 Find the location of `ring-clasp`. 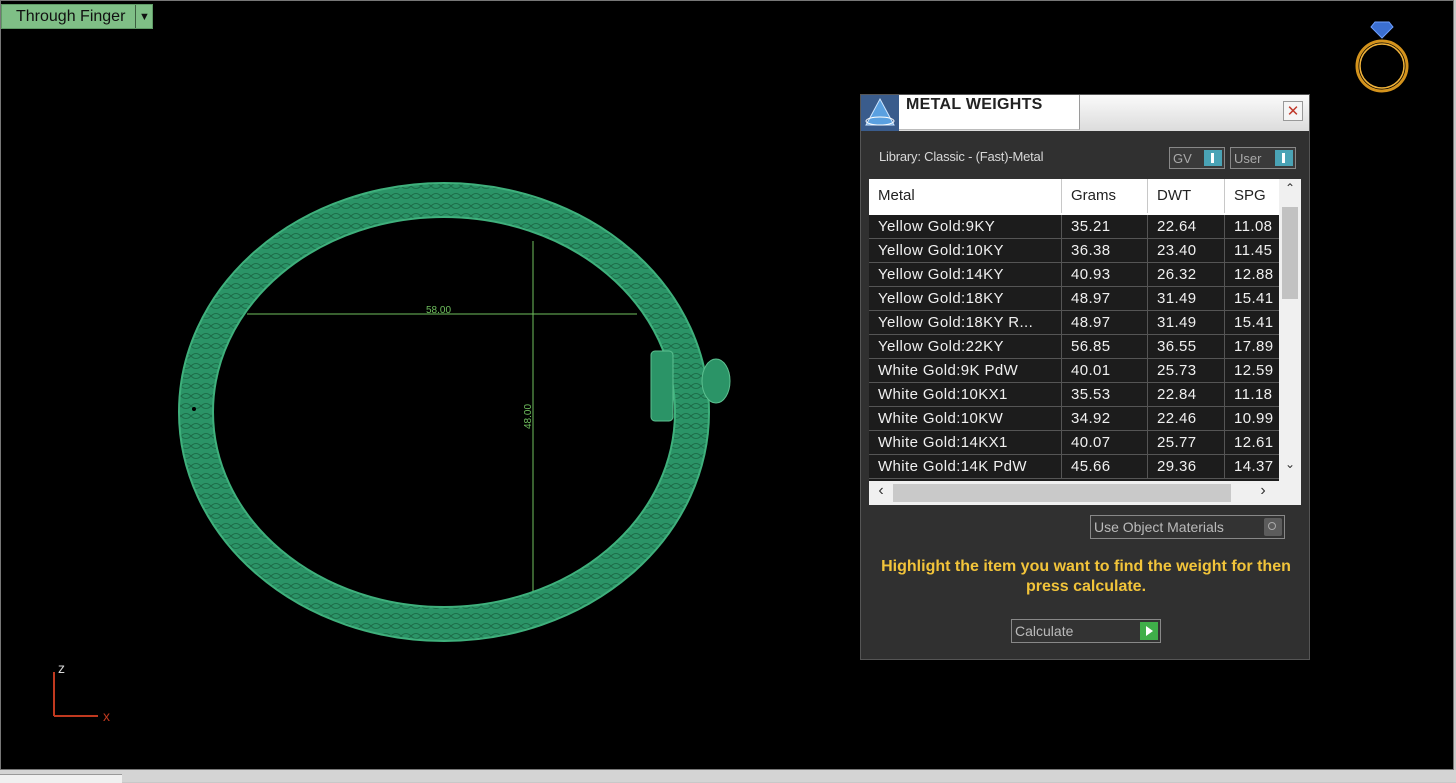

ring-clasp is located at coordinates (662, 386).